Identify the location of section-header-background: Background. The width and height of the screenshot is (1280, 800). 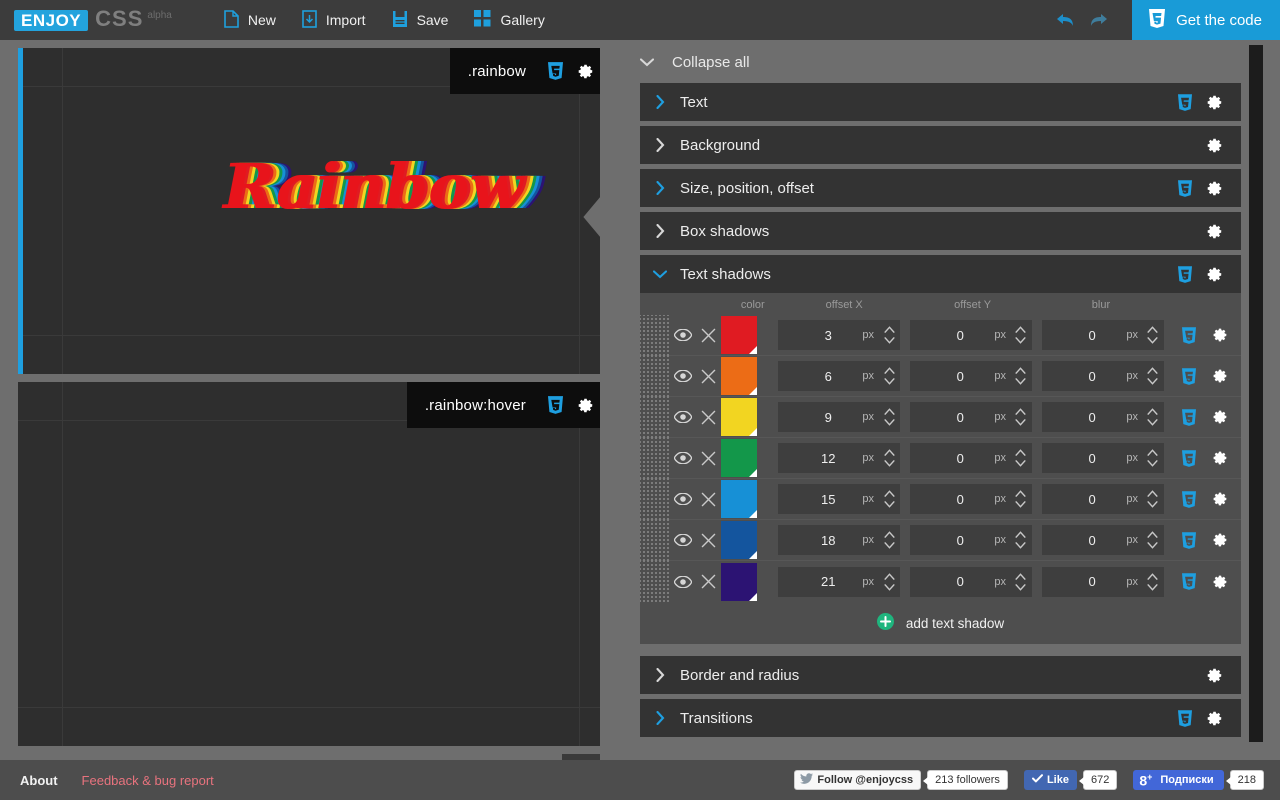
(940, 145).